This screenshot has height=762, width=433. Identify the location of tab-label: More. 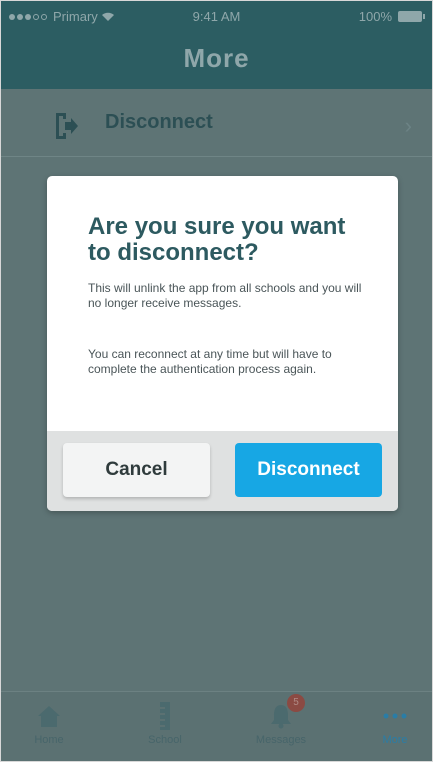
(395, 740).